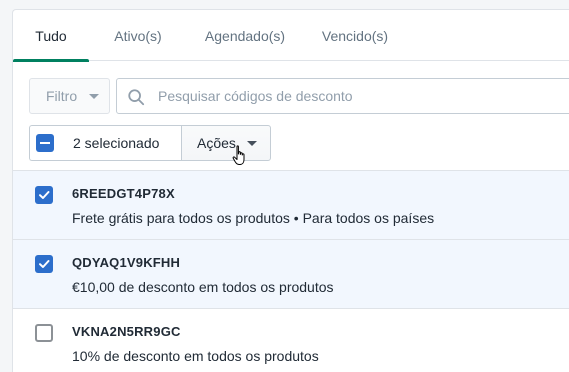  What do you see at coordinates (238, 155) in the screenshot?
I see `hand-pointer-icon` at bounding box center [238, 155].